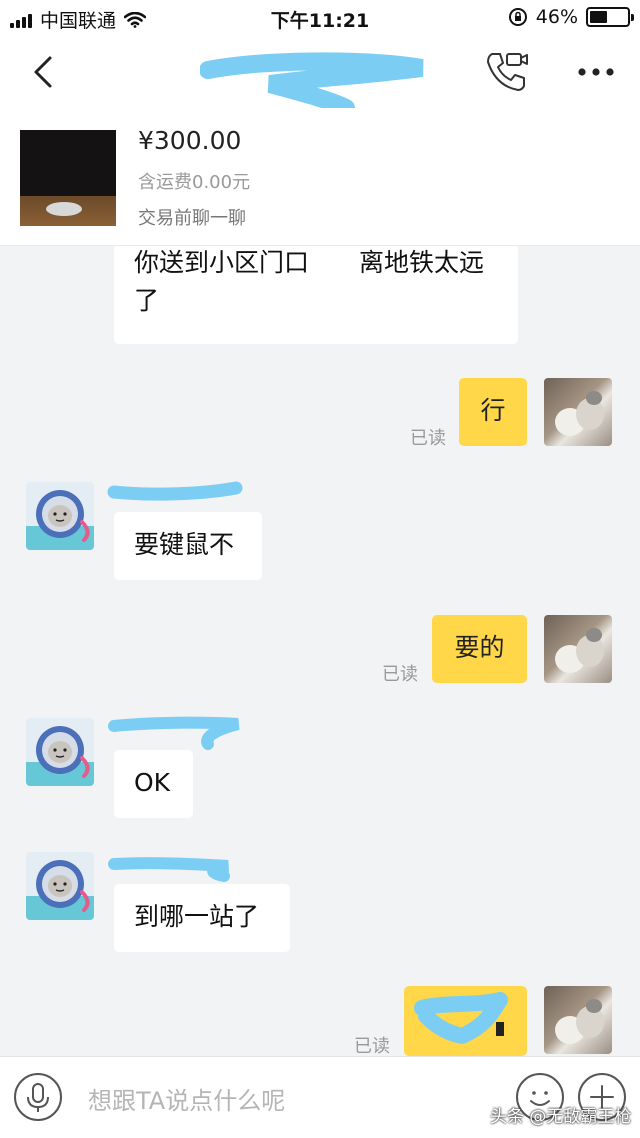  I want to click on orientation-lock-icon, so click(517, 17).